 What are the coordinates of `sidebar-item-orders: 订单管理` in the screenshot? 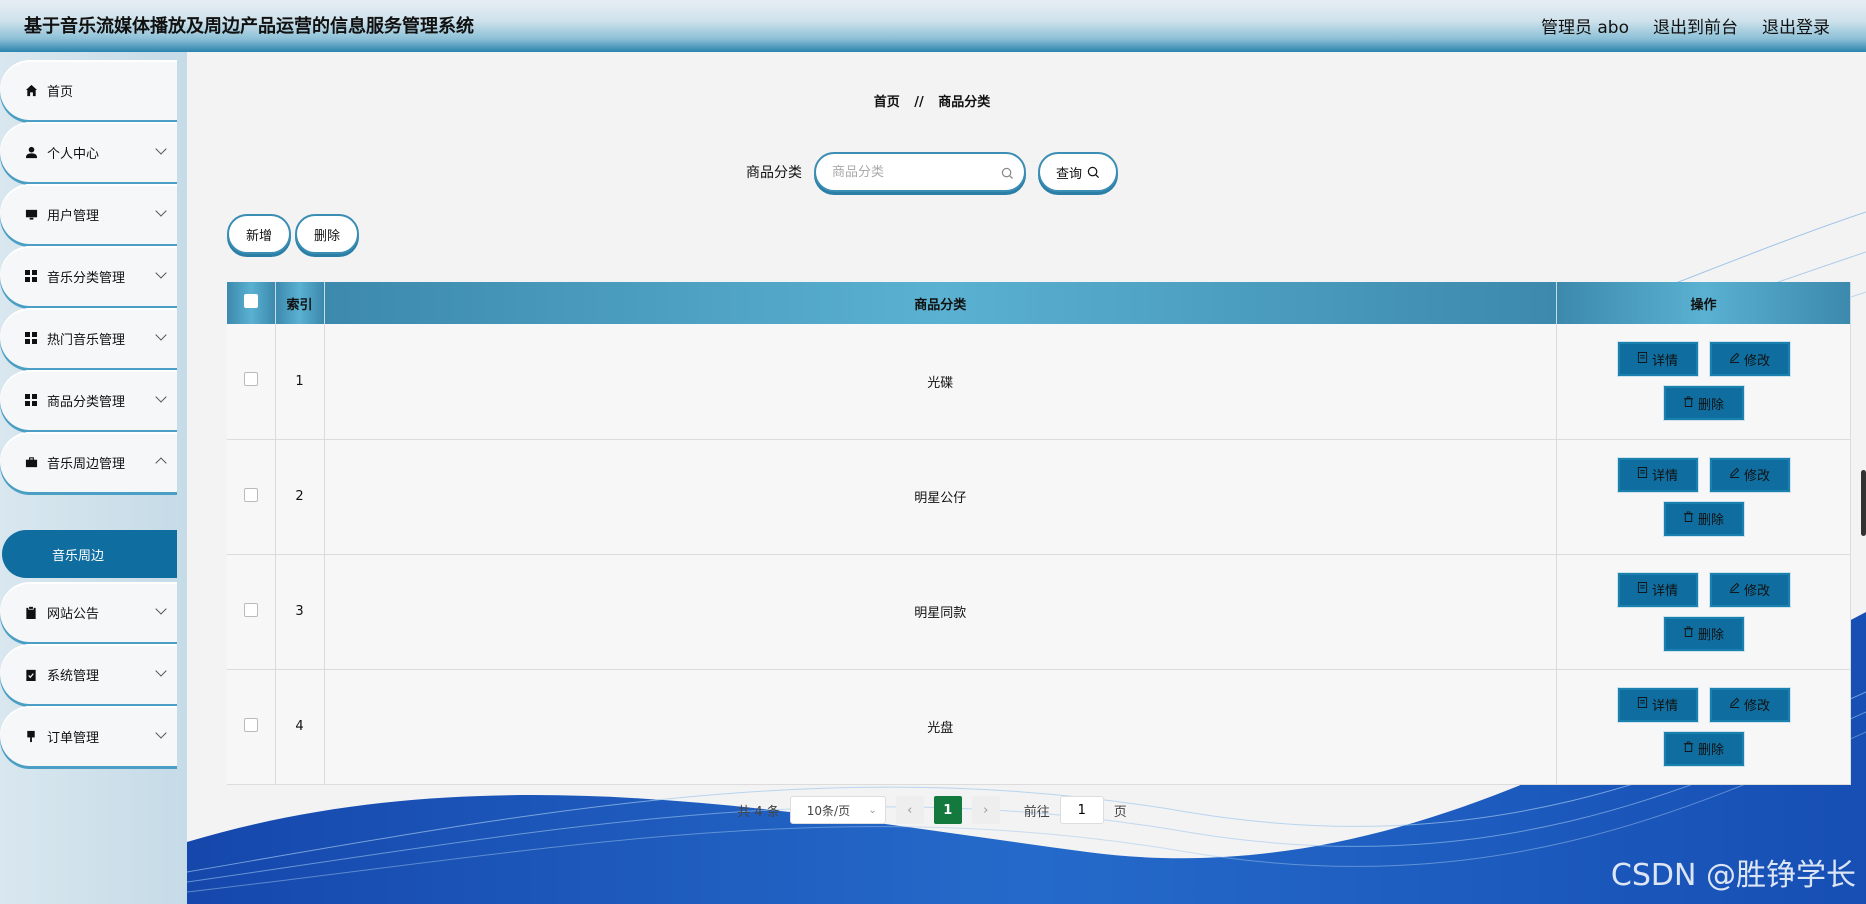 It's located at (88, 736).